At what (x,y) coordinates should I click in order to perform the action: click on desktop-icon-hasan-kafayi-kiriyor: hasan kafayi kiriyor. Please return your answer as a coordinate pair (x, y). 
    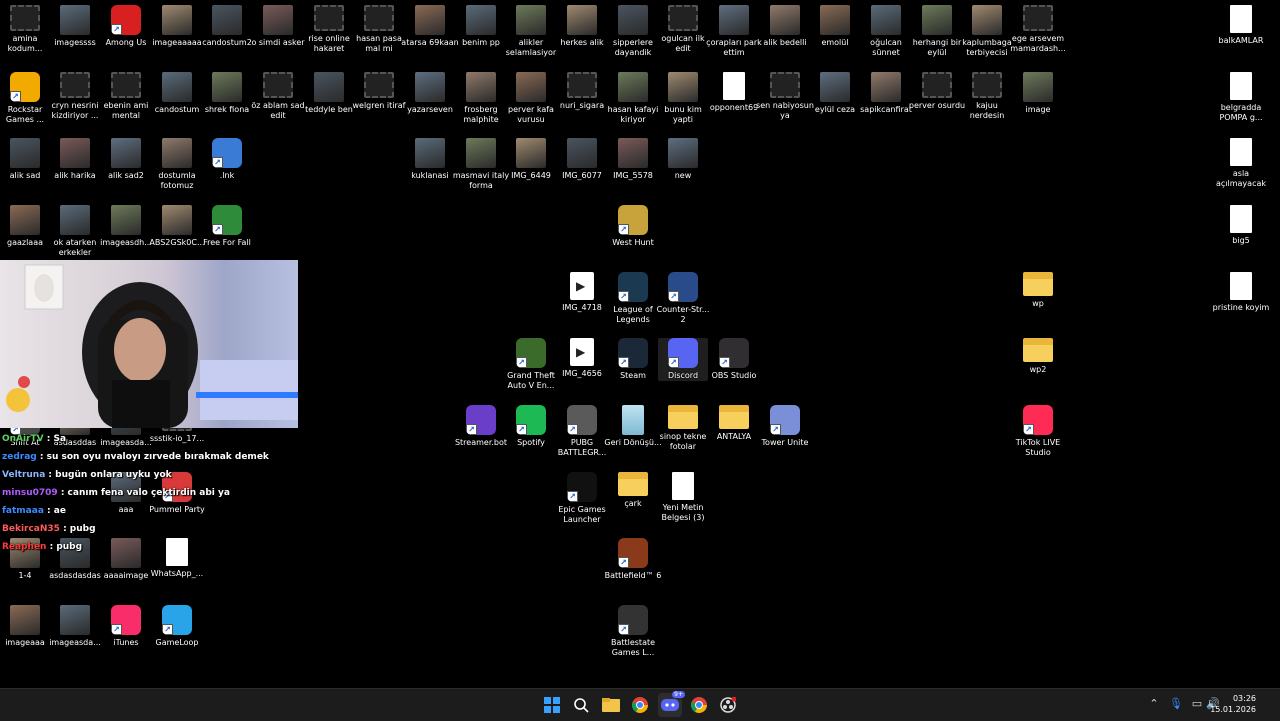
    Looking at the image, I should click on (633, 98).